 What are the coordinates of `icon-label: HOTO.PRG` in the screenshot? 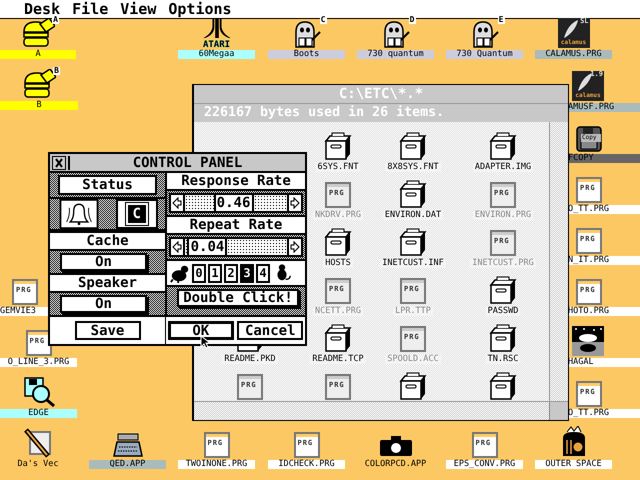 It's located at (604, 311).